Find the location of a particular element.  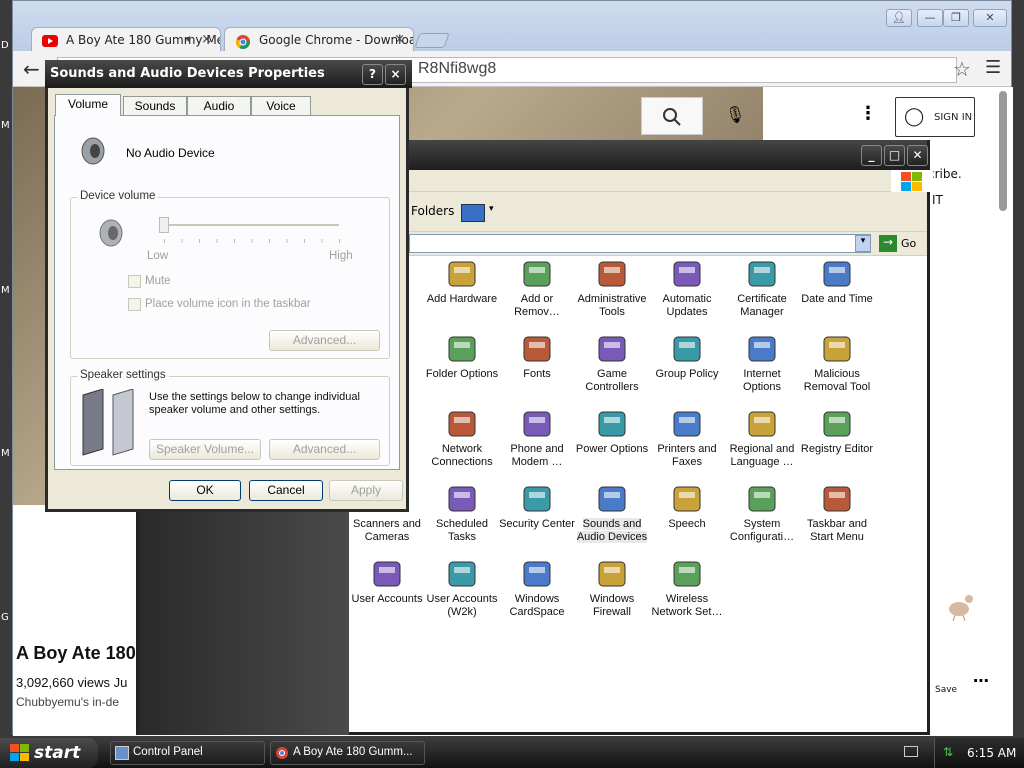

tab-audio: Audio is located at coordinates (219, 105).